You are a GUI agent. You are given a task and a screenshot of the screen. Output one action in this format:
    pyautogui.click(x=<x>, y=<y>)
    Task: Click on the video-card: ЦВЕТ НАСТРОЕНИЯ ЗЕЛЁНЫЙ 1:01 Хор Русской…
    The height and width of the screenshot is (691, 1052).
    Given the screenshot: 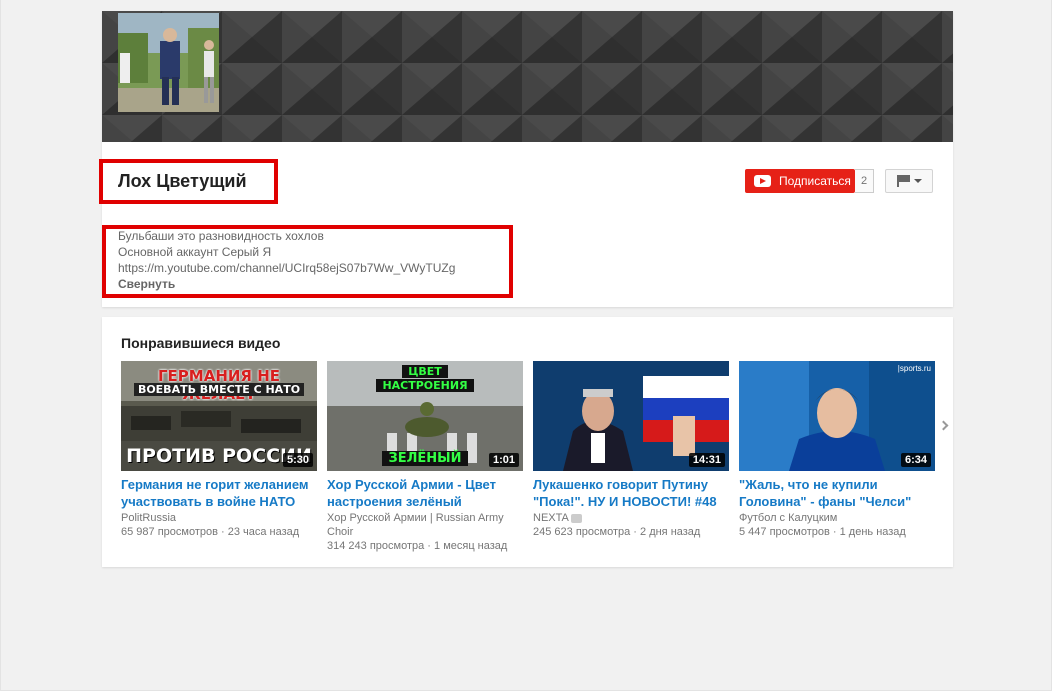 What is the action you would take?
    pyautogui.click(x=425, y=457)
    